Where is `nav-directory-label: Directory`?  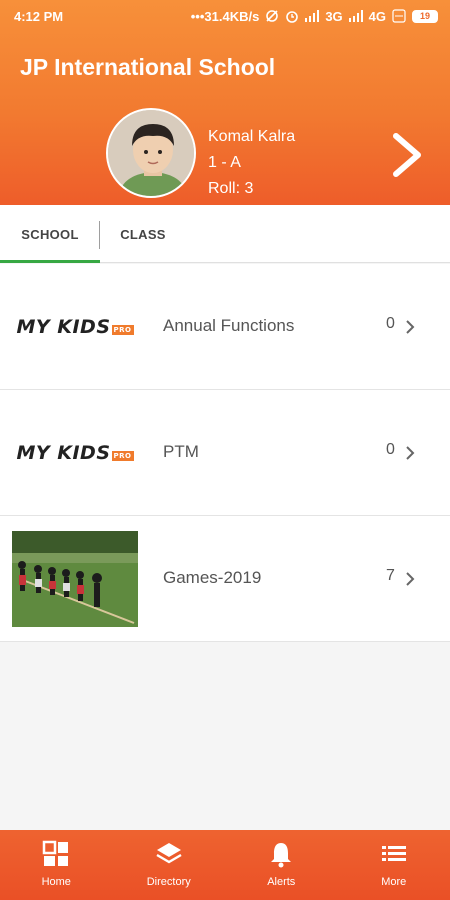
nav-directory-label: Directory is located at coordinates (168, 882).